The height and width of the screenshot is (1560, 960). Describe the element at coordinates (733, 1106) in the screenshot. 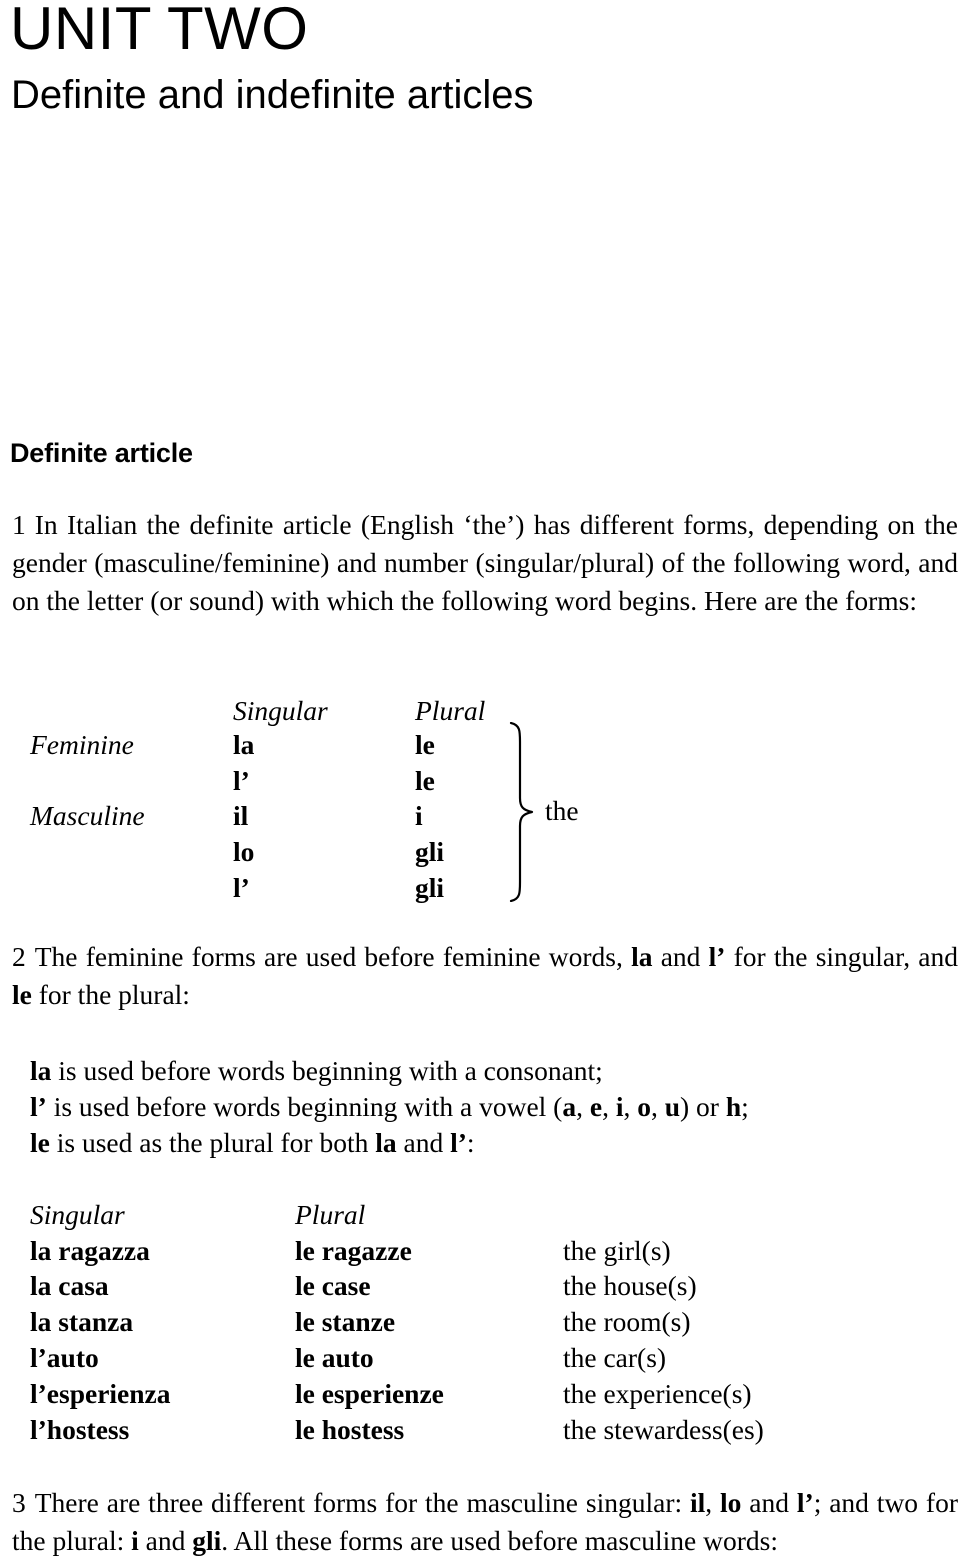

I see `rule-letter-h: h` at that location.